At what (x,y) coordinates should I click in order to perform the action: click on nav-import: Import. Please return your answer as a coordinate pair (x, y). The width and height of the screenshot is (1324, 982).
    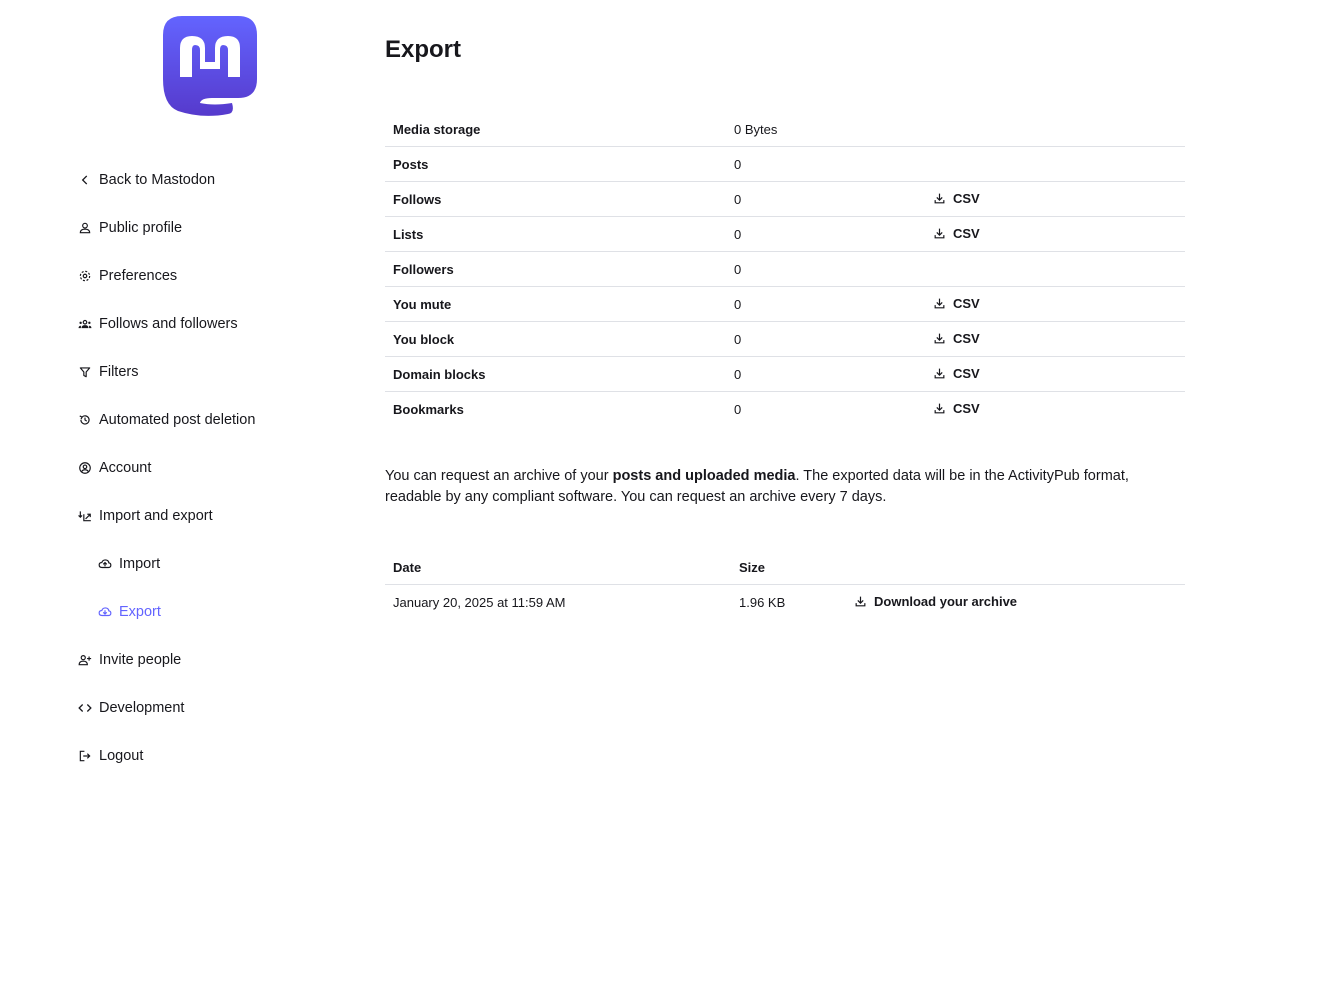
    Looking at the image, I should click on (128, 564).